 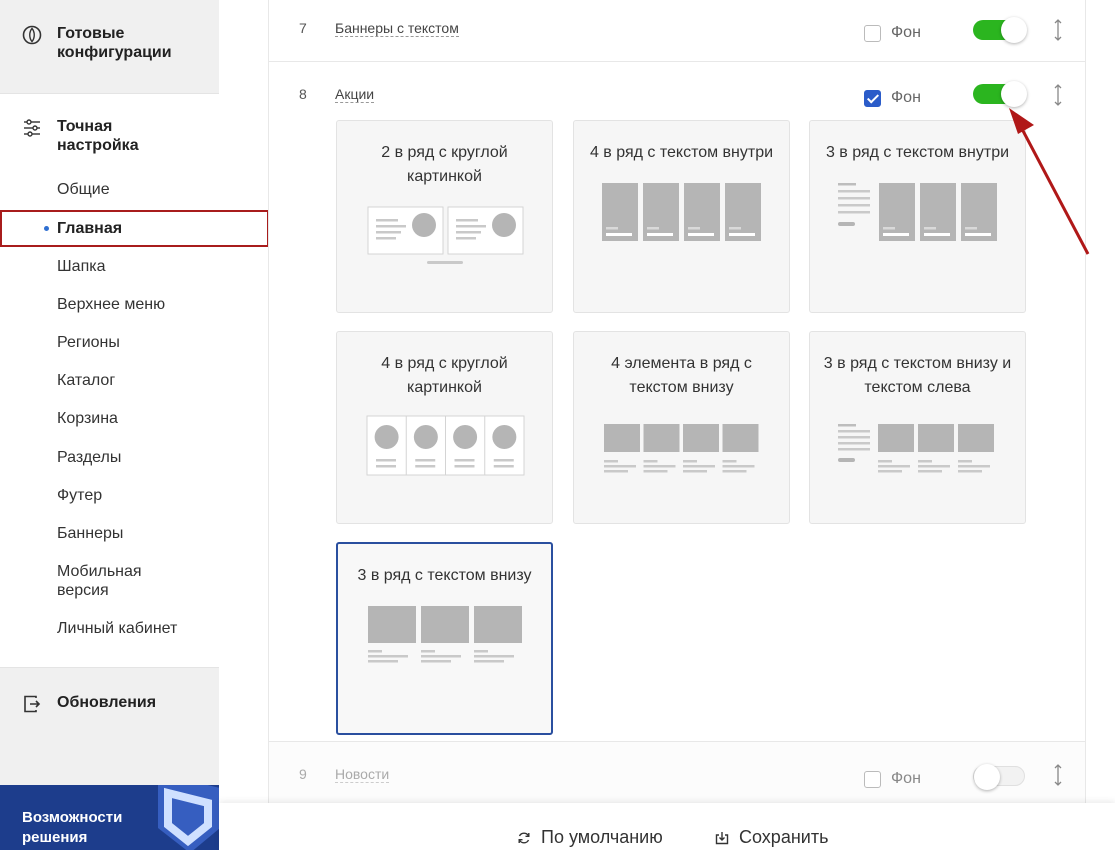 What do you see at coordinates (677, 777) in the screenshot?
I see `block-row-9: 9 Новости Фон` at bounding box center [677, 777].